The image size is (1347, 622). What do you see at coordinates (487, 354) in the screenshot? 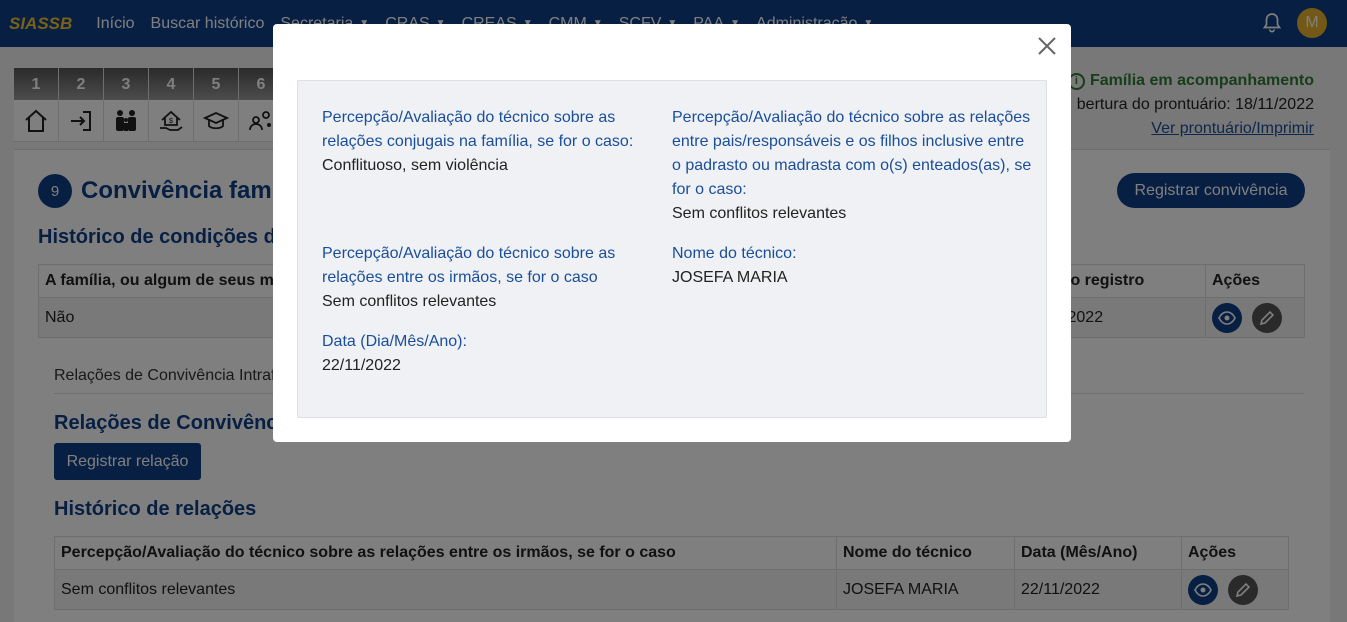
I see `field-date: Data (Dia/Mês/Ano): 22/11/2022` at bounding box center [487, 354].